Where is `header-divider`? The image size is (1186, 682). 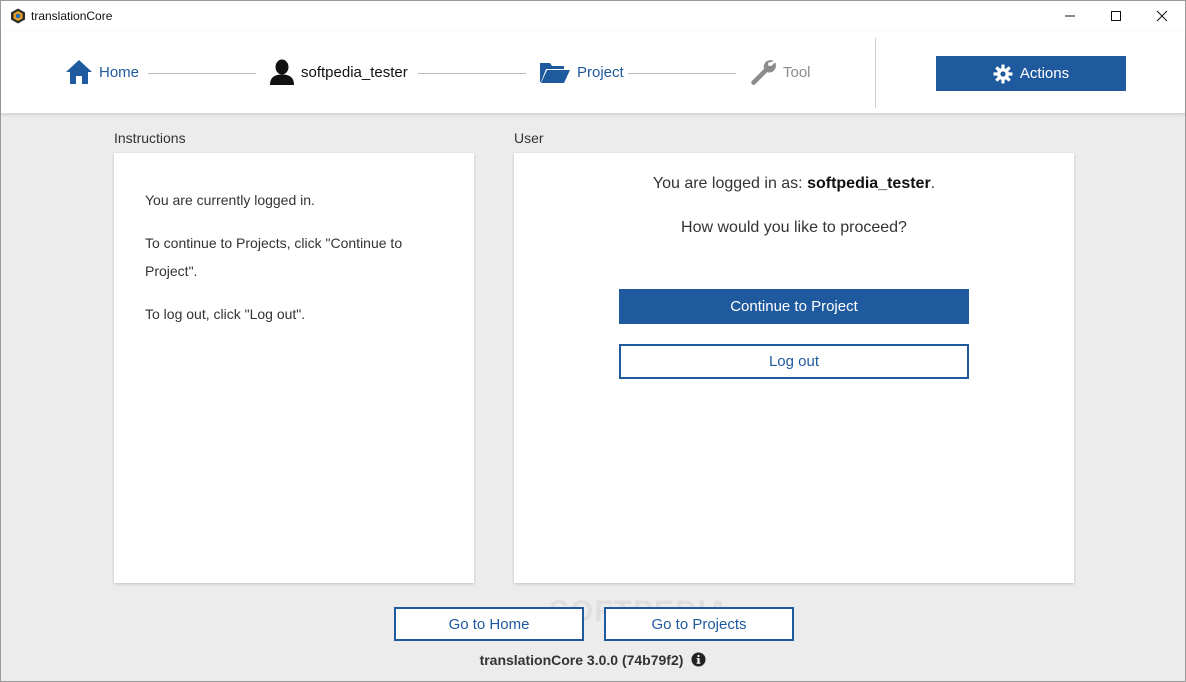 header-divider is located at coordinates (875, 73).